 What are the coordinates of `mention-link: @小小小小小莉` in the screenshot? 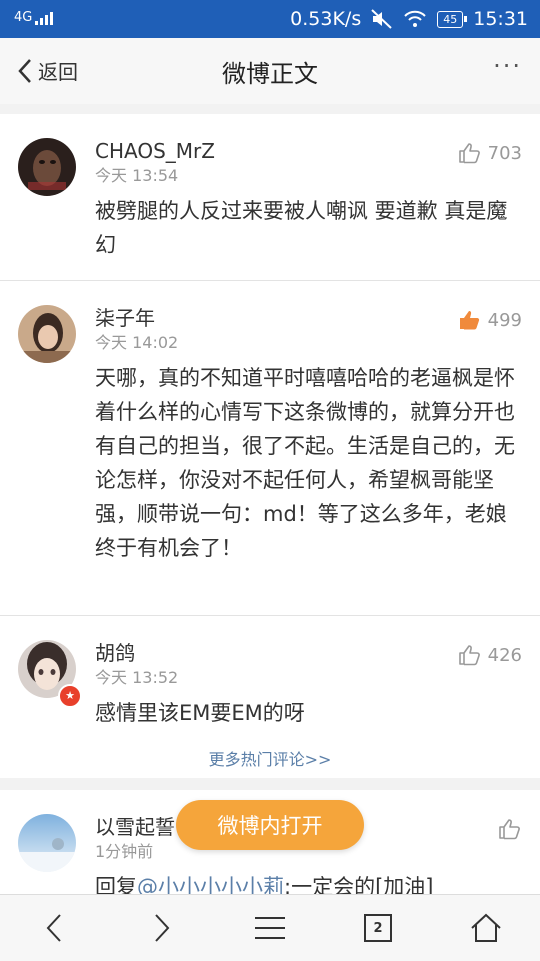 It's located at (210, 884).